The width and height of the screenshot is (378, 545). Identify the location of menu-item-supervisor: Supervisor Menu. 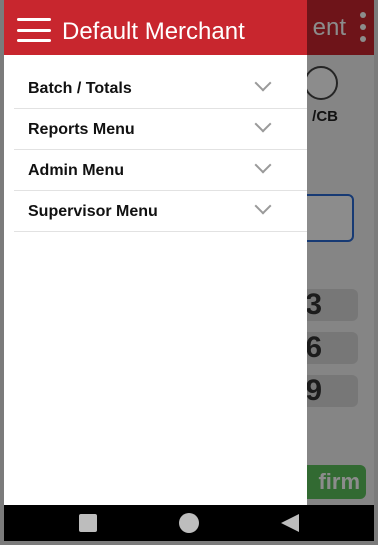
(160, 211).